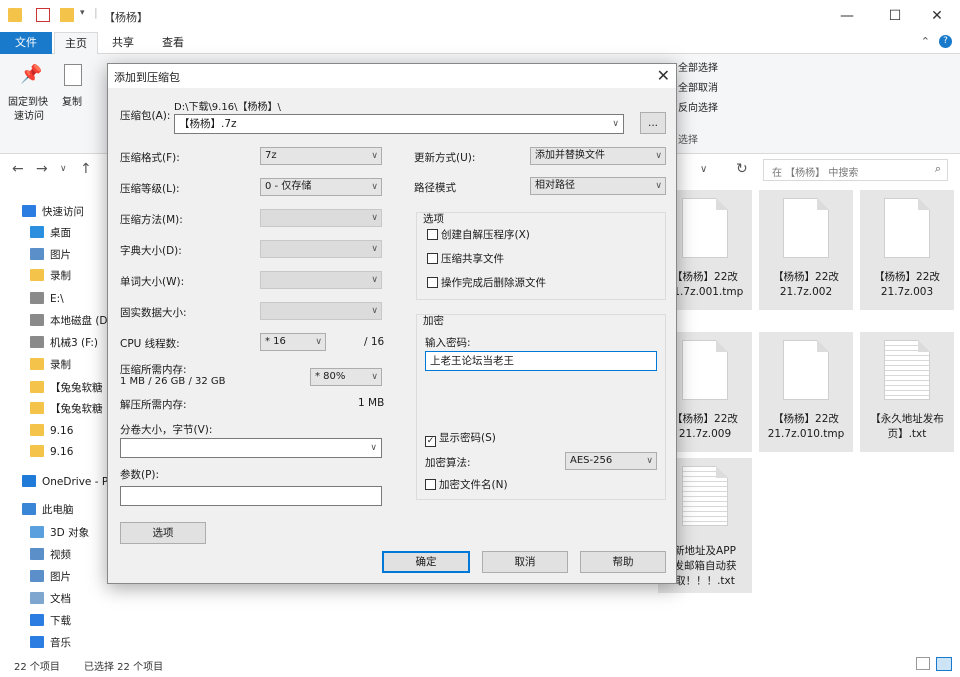 This screenshot has width=960, height=677. What do you see at coordinates (251, 448) in the screenshot?
I see `split-size-input: ∨` at bounding box center [251, 448].